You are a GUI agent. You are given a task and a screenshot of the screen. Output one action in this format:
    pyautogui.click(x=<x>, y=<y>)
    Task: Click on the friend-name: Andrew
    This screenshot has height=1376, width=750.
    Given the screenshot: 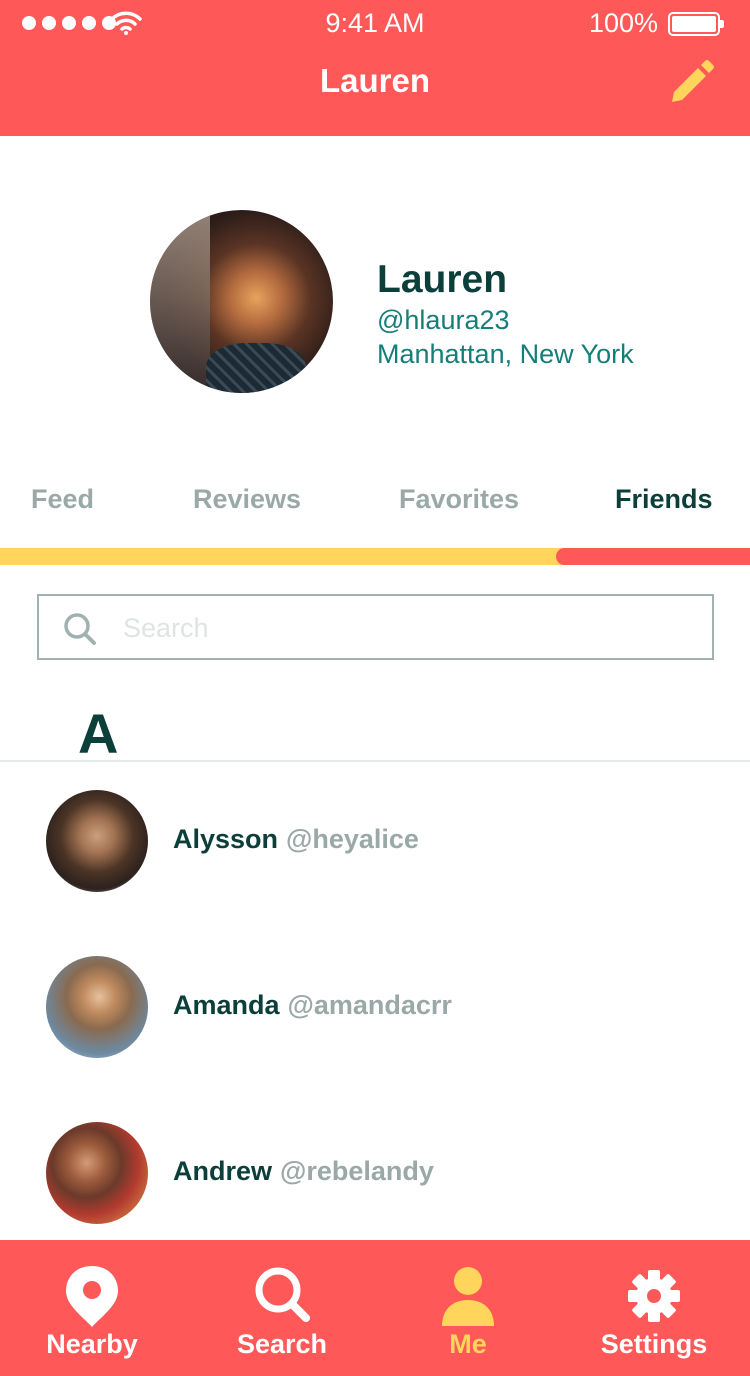 What is the action you would take?
    pyautogui.click(x=223, y=1171)
    